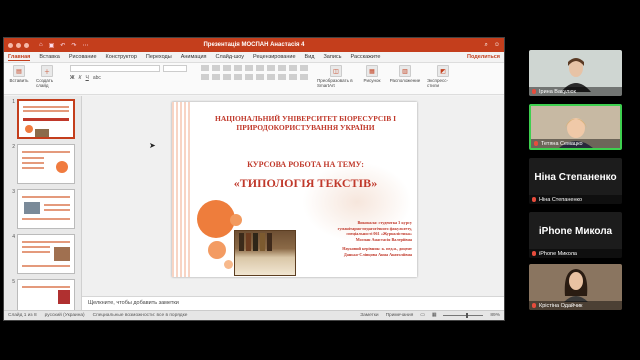 The image size is (640, 360). I want to click on tab-view: Вид, so click(310, 57).